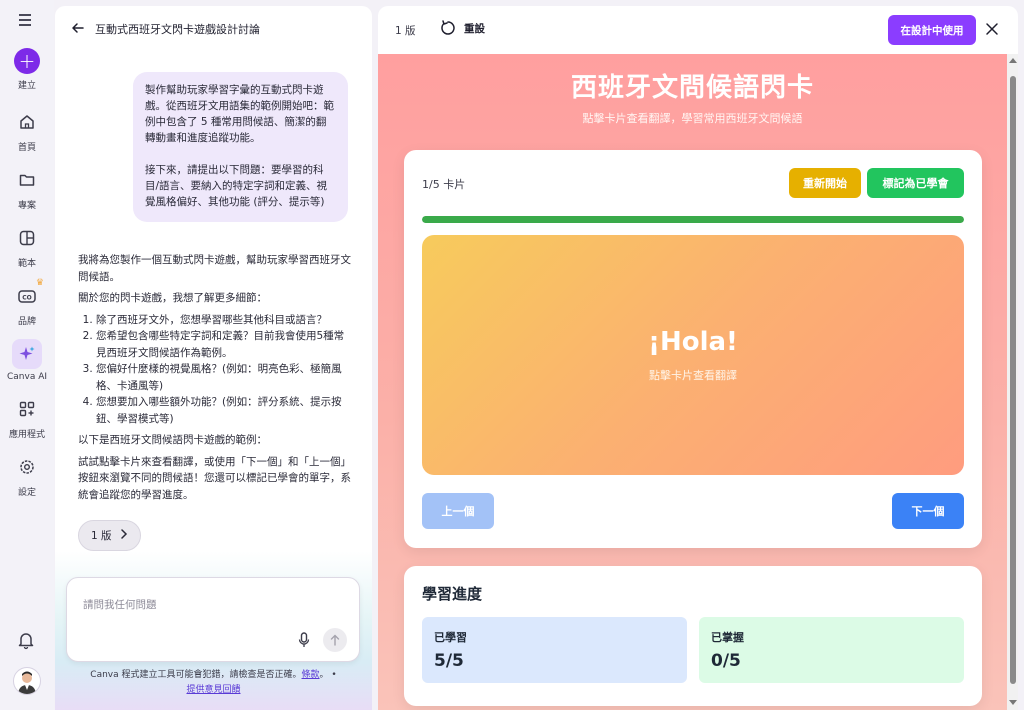 The width and height of the screenshot is (1024, 710). I want to click on template-icon, so click(27, 238).